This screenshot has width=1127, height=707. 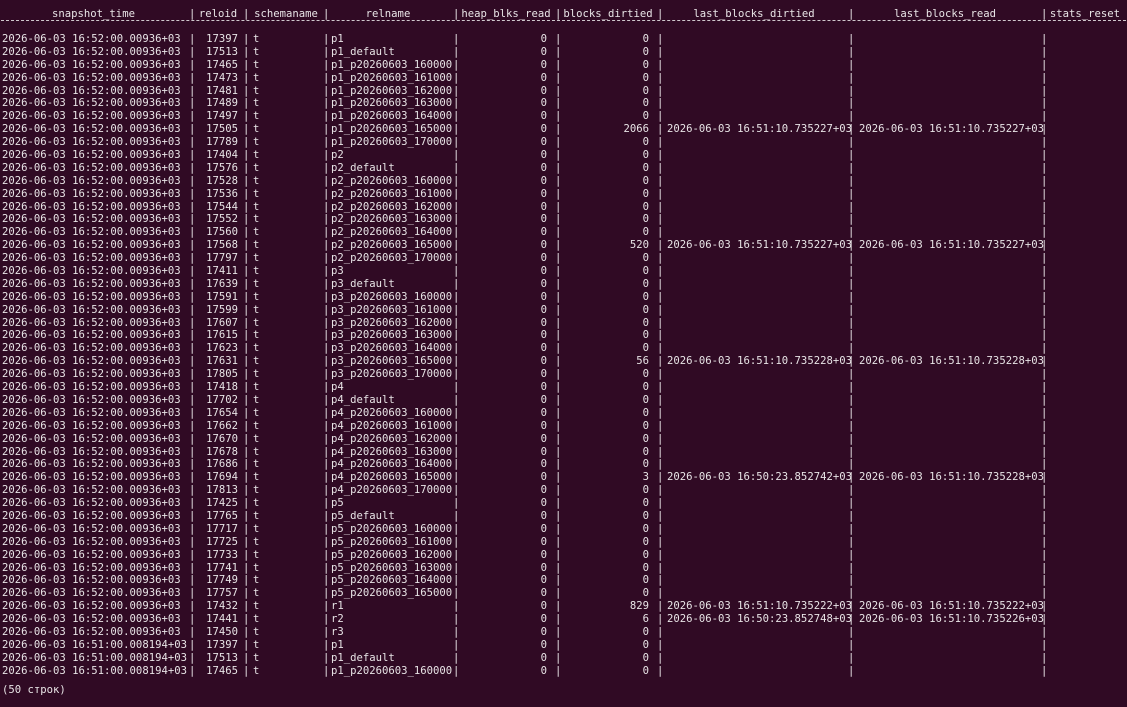 I want to click on cell-reloid: 17749, so click(x=222, y=580).